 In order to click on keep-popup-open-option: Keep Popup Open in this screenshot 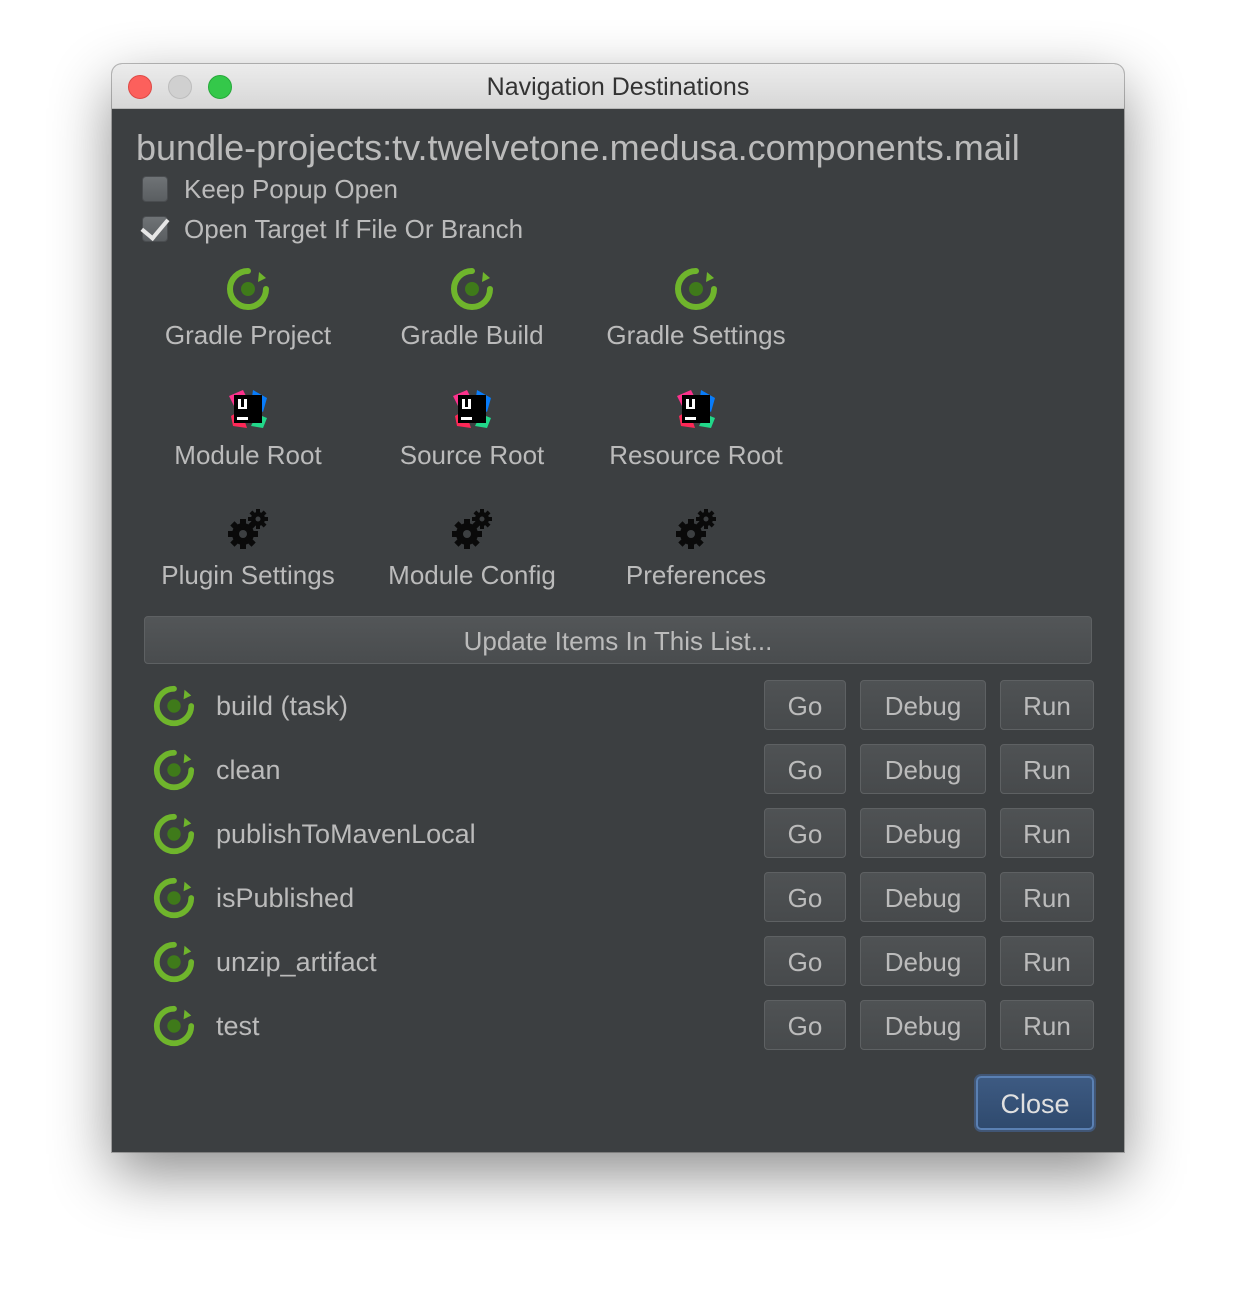, I will do `click(270, 189)`.